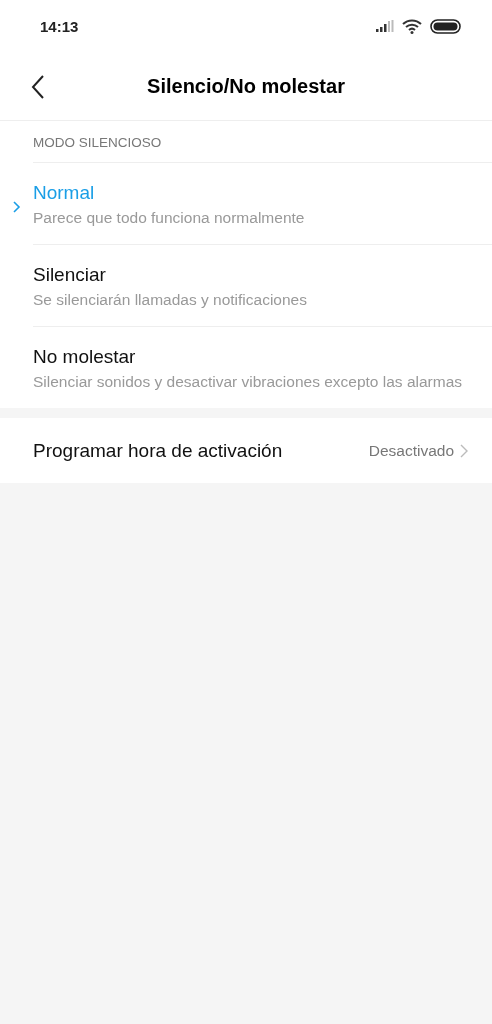  I want to click on schedule-label: Programar hora de activación, so click(158, 450).